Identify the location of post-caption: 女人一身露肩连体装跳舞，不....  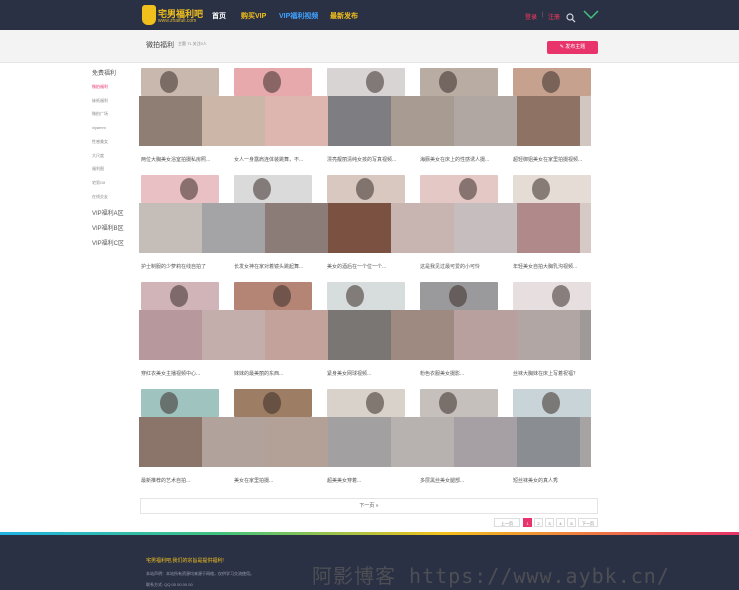
(275, 159).